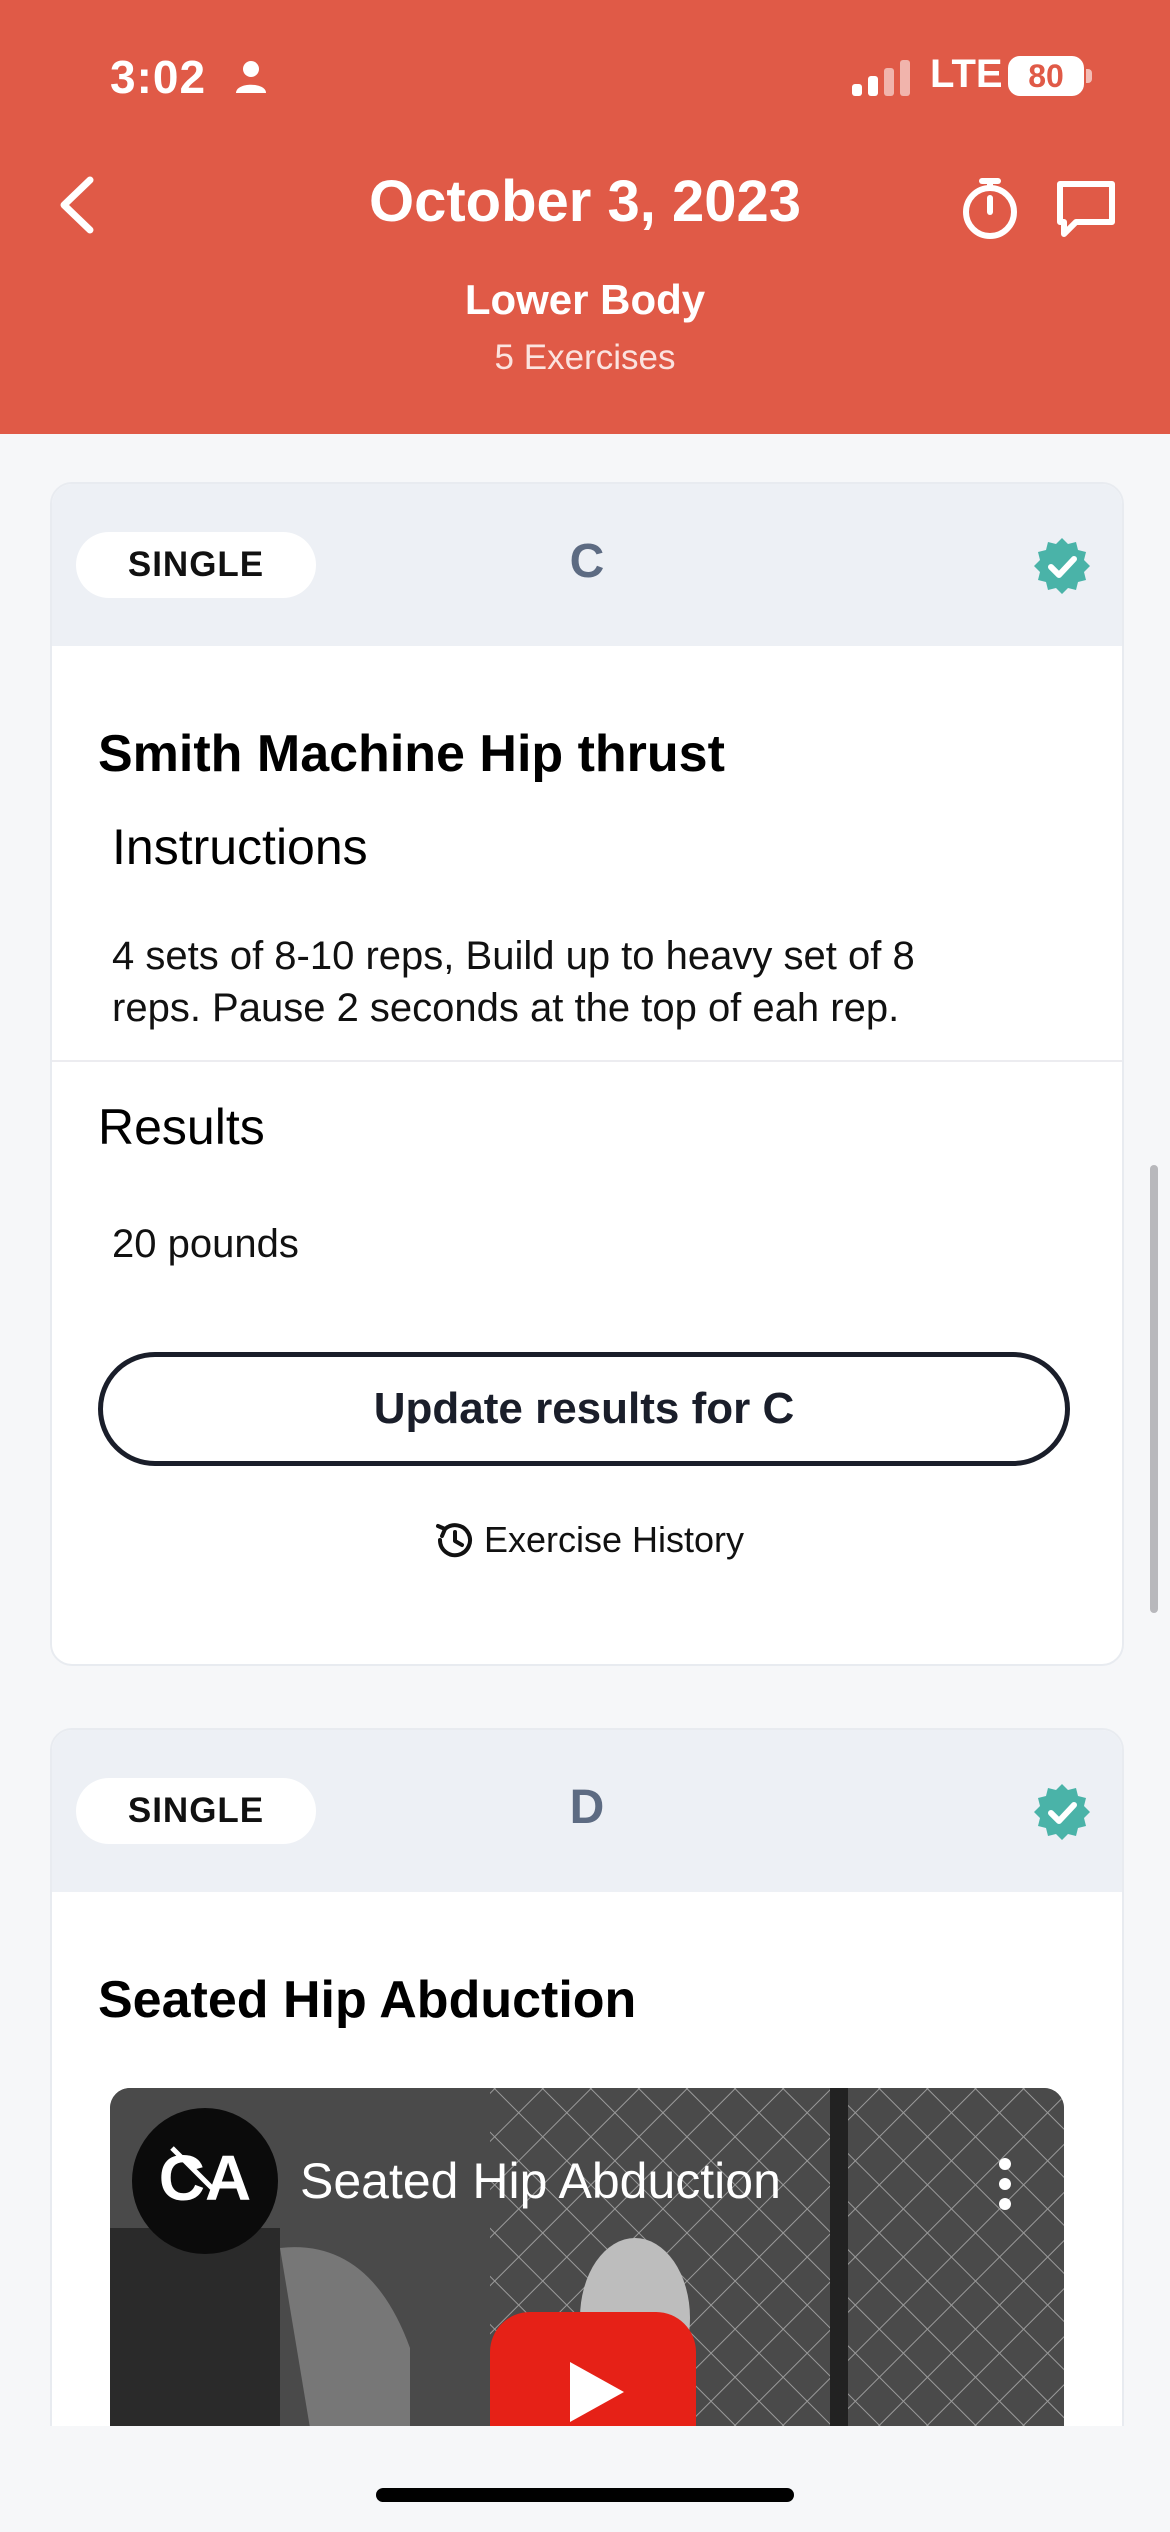  Describe the element at coordinates (453, 1540) in the screenshot. I see `history-icon` at that location.